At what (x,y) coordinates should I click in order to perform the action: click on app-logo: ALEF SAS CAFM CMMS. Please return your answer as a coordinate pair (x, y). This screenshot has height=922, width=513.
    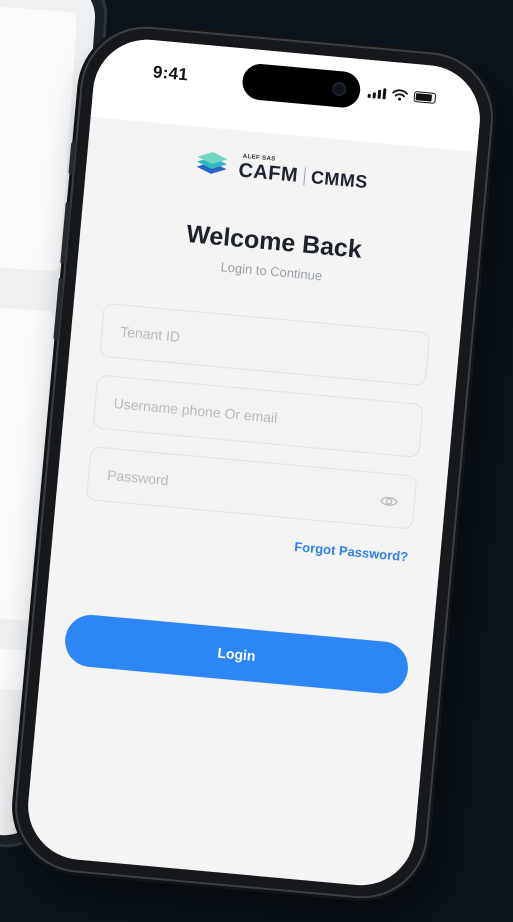
    Looking at the image, I should click on (280, 171).